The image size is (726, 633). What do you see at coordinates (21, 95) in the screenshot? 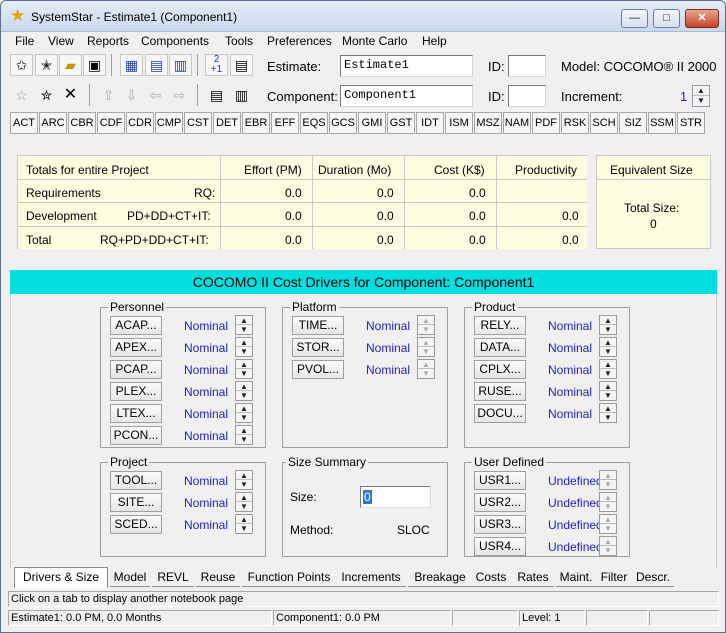
I see `star-icon: ☆` at bounding box center [21, 95].